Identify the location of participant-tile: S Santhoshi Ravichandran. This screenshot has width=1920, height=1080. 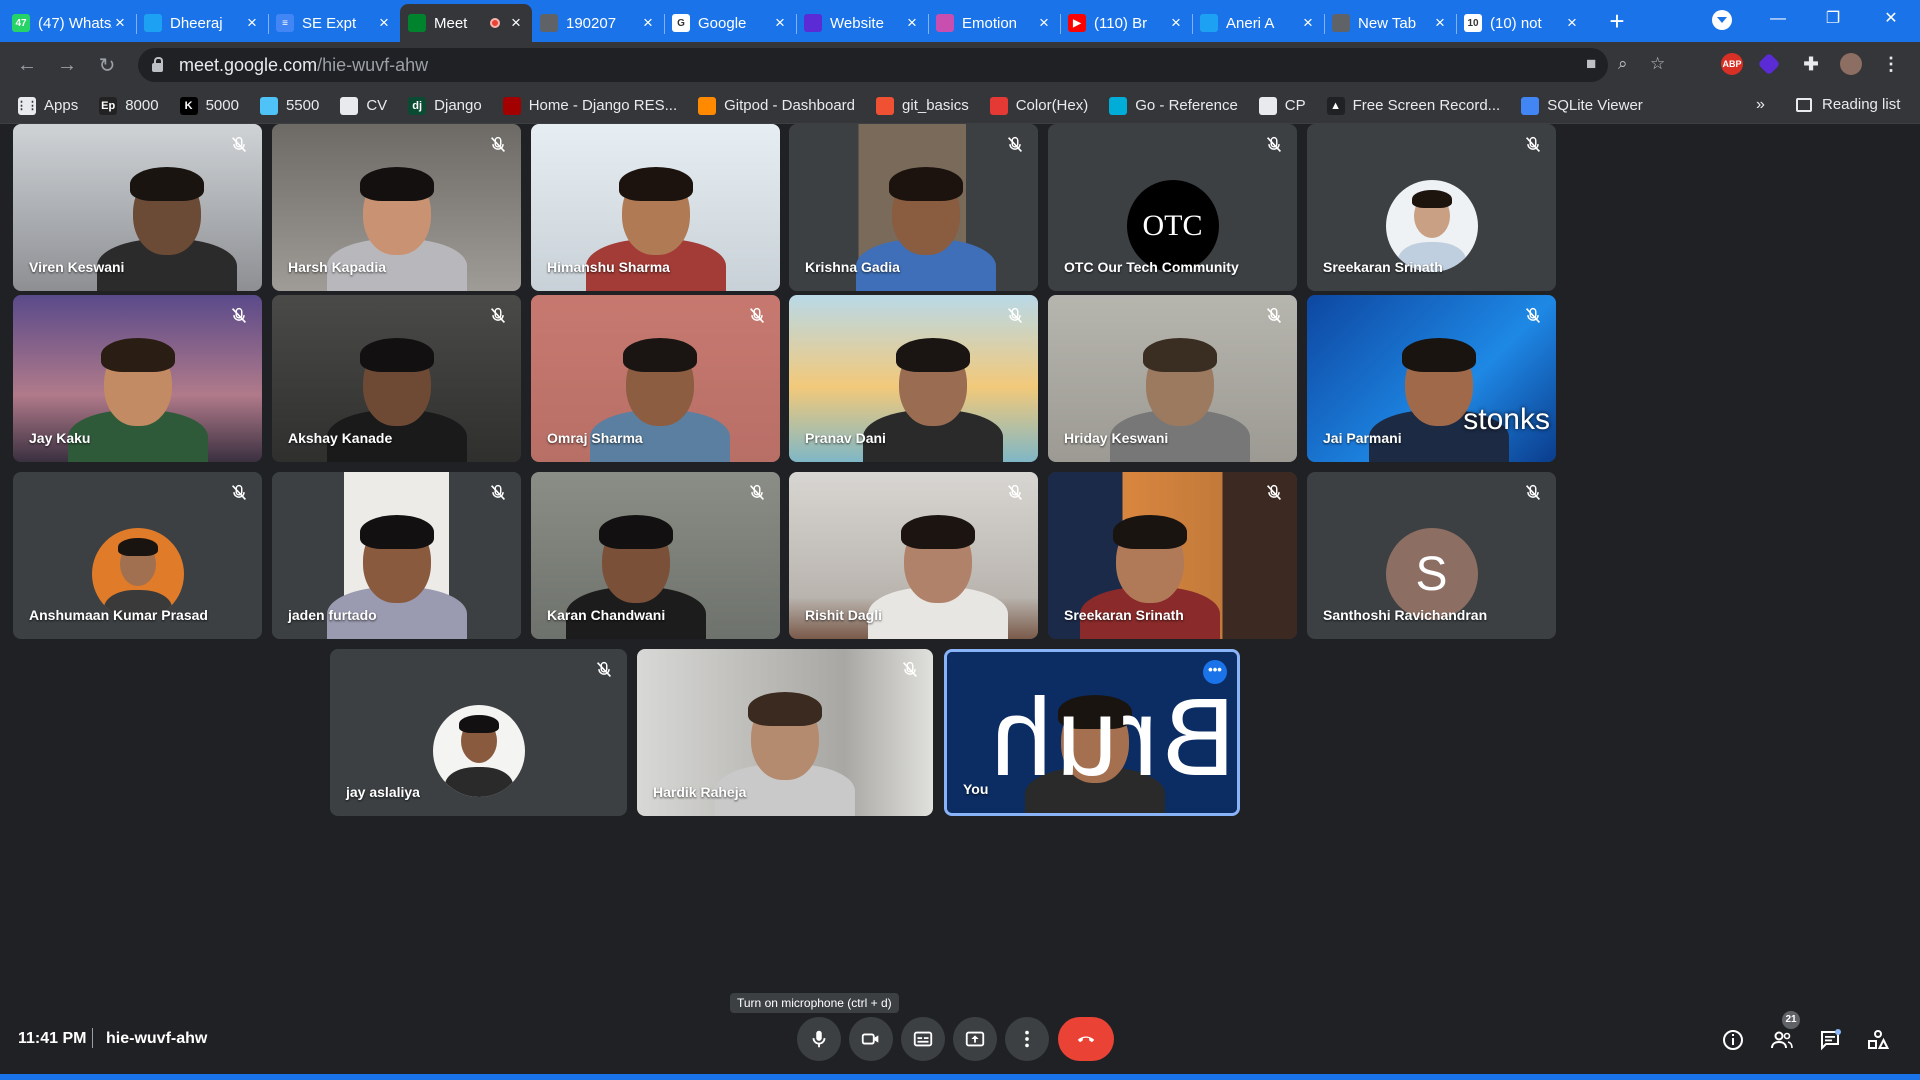
(1431, 555).